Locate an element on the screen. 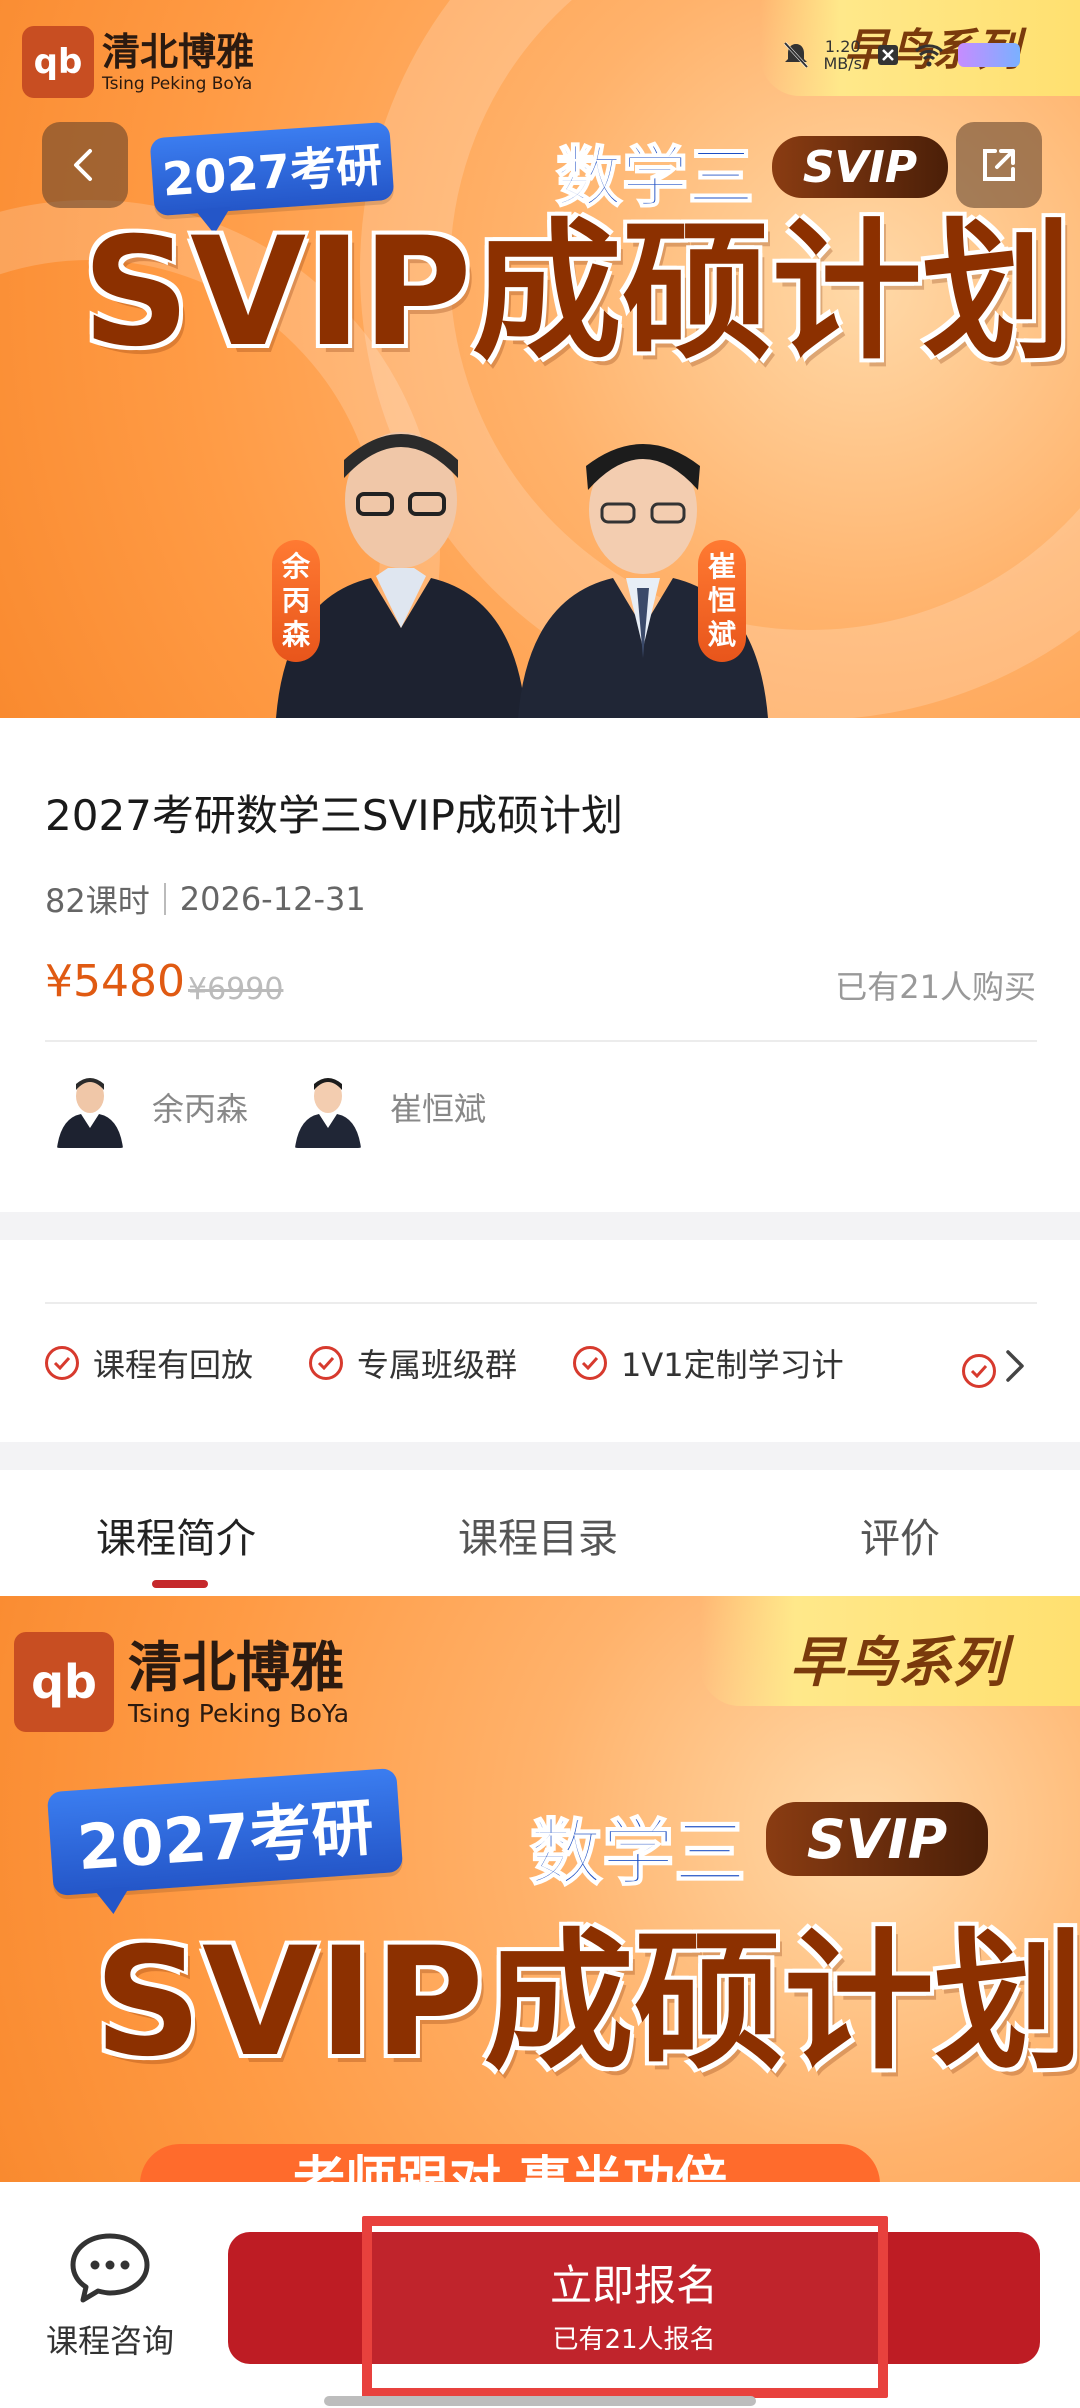 The height and width of the screenshot is (2408, 1080). bell-off-icon is located at coordinates (796, 55).